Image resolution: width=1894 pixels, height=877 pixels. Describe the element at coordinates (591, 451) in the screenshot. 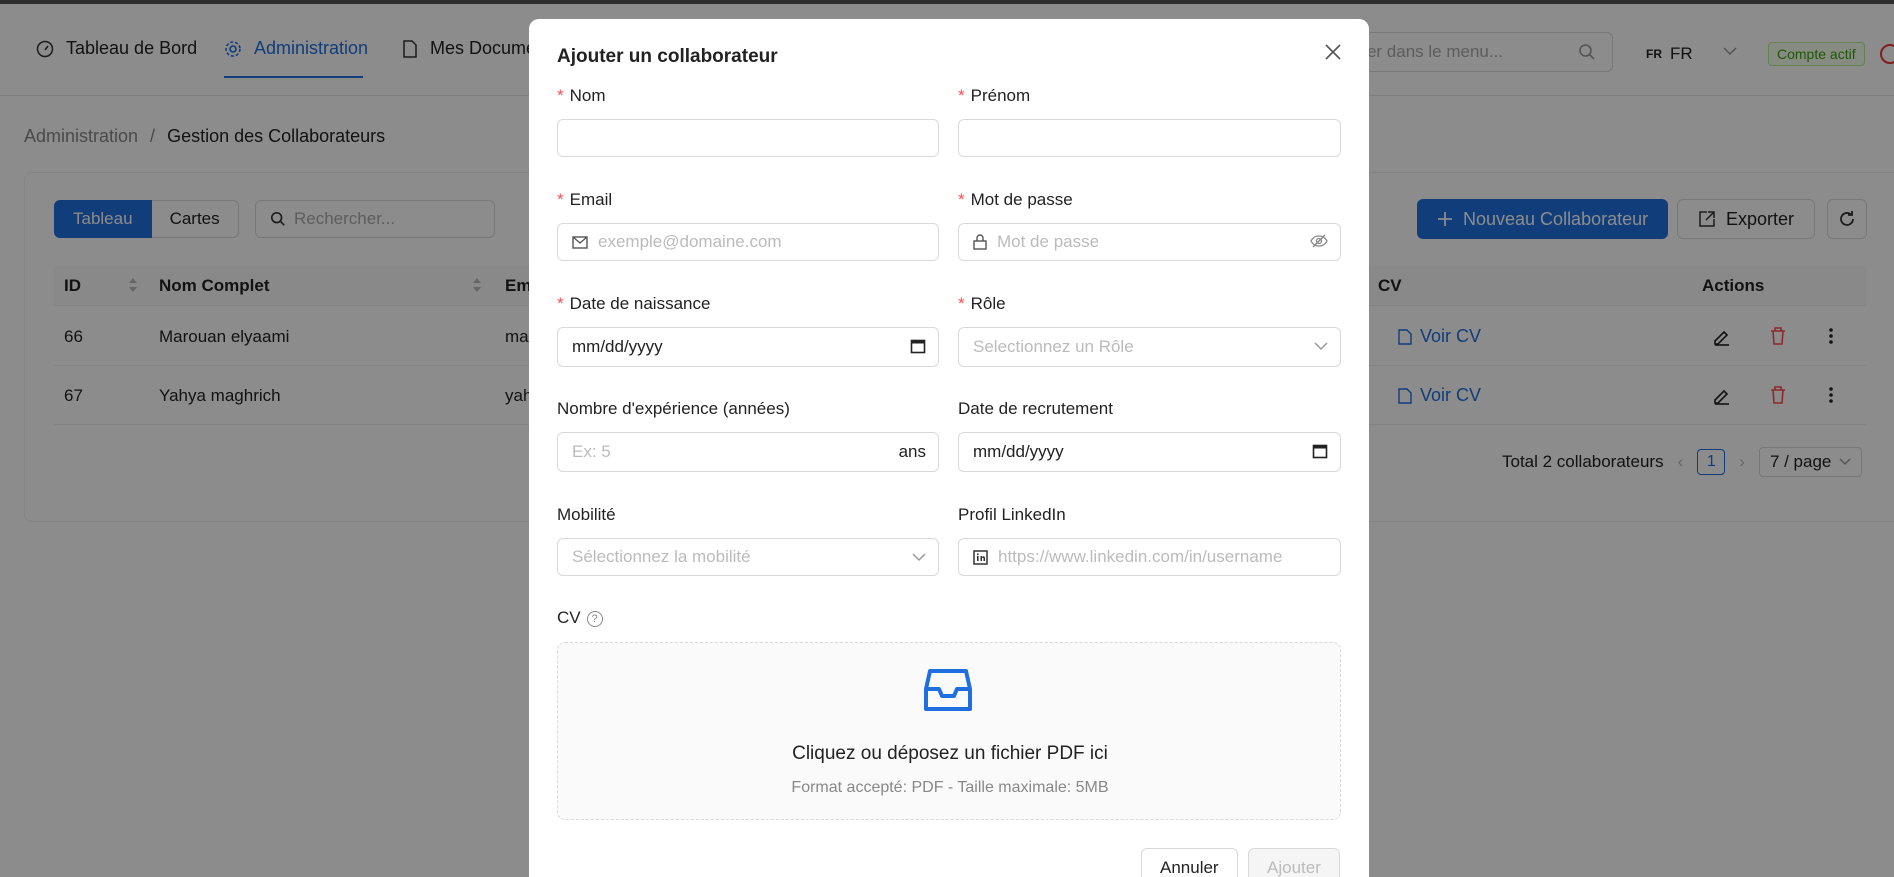

I see `experience-placeholder: Ex: 5` at that location.